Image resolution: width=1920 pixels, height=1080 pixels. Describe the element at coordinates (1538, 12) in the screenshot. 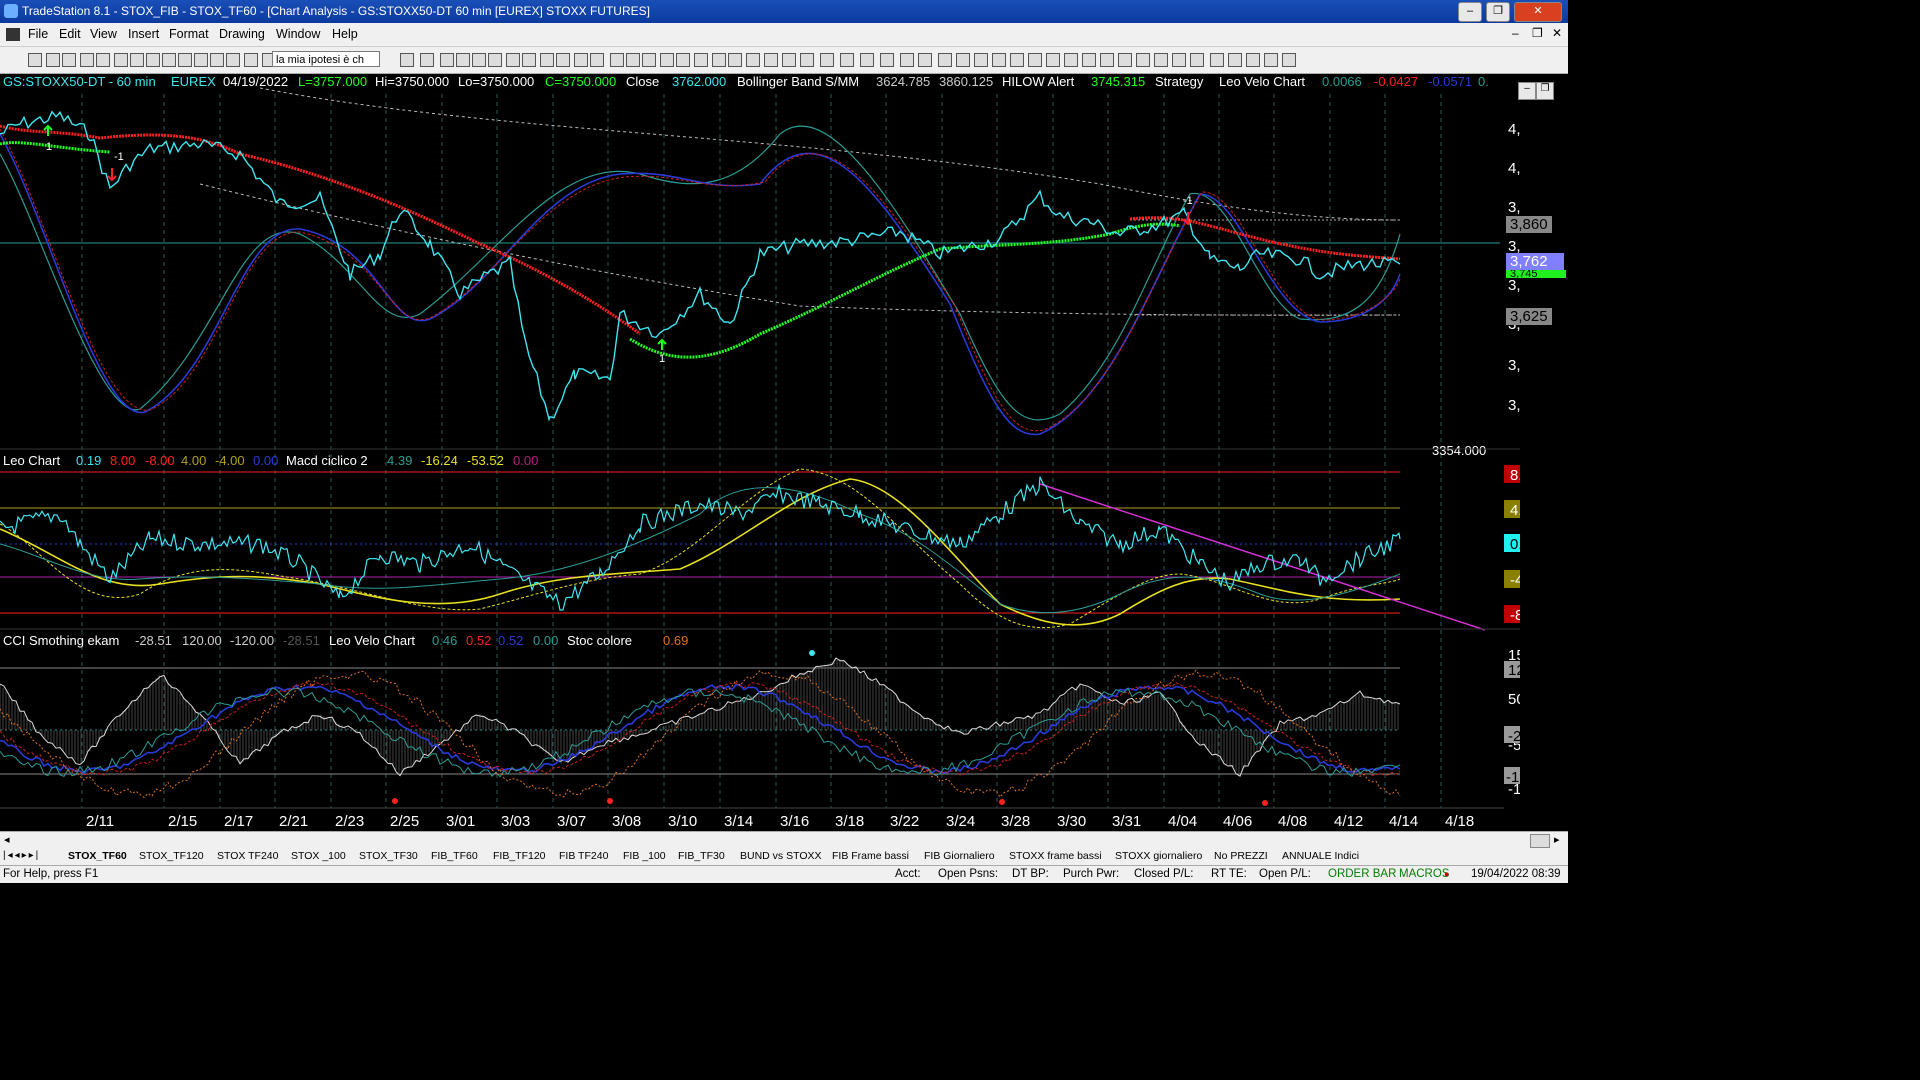

I see `close-button: ✕` at that location.